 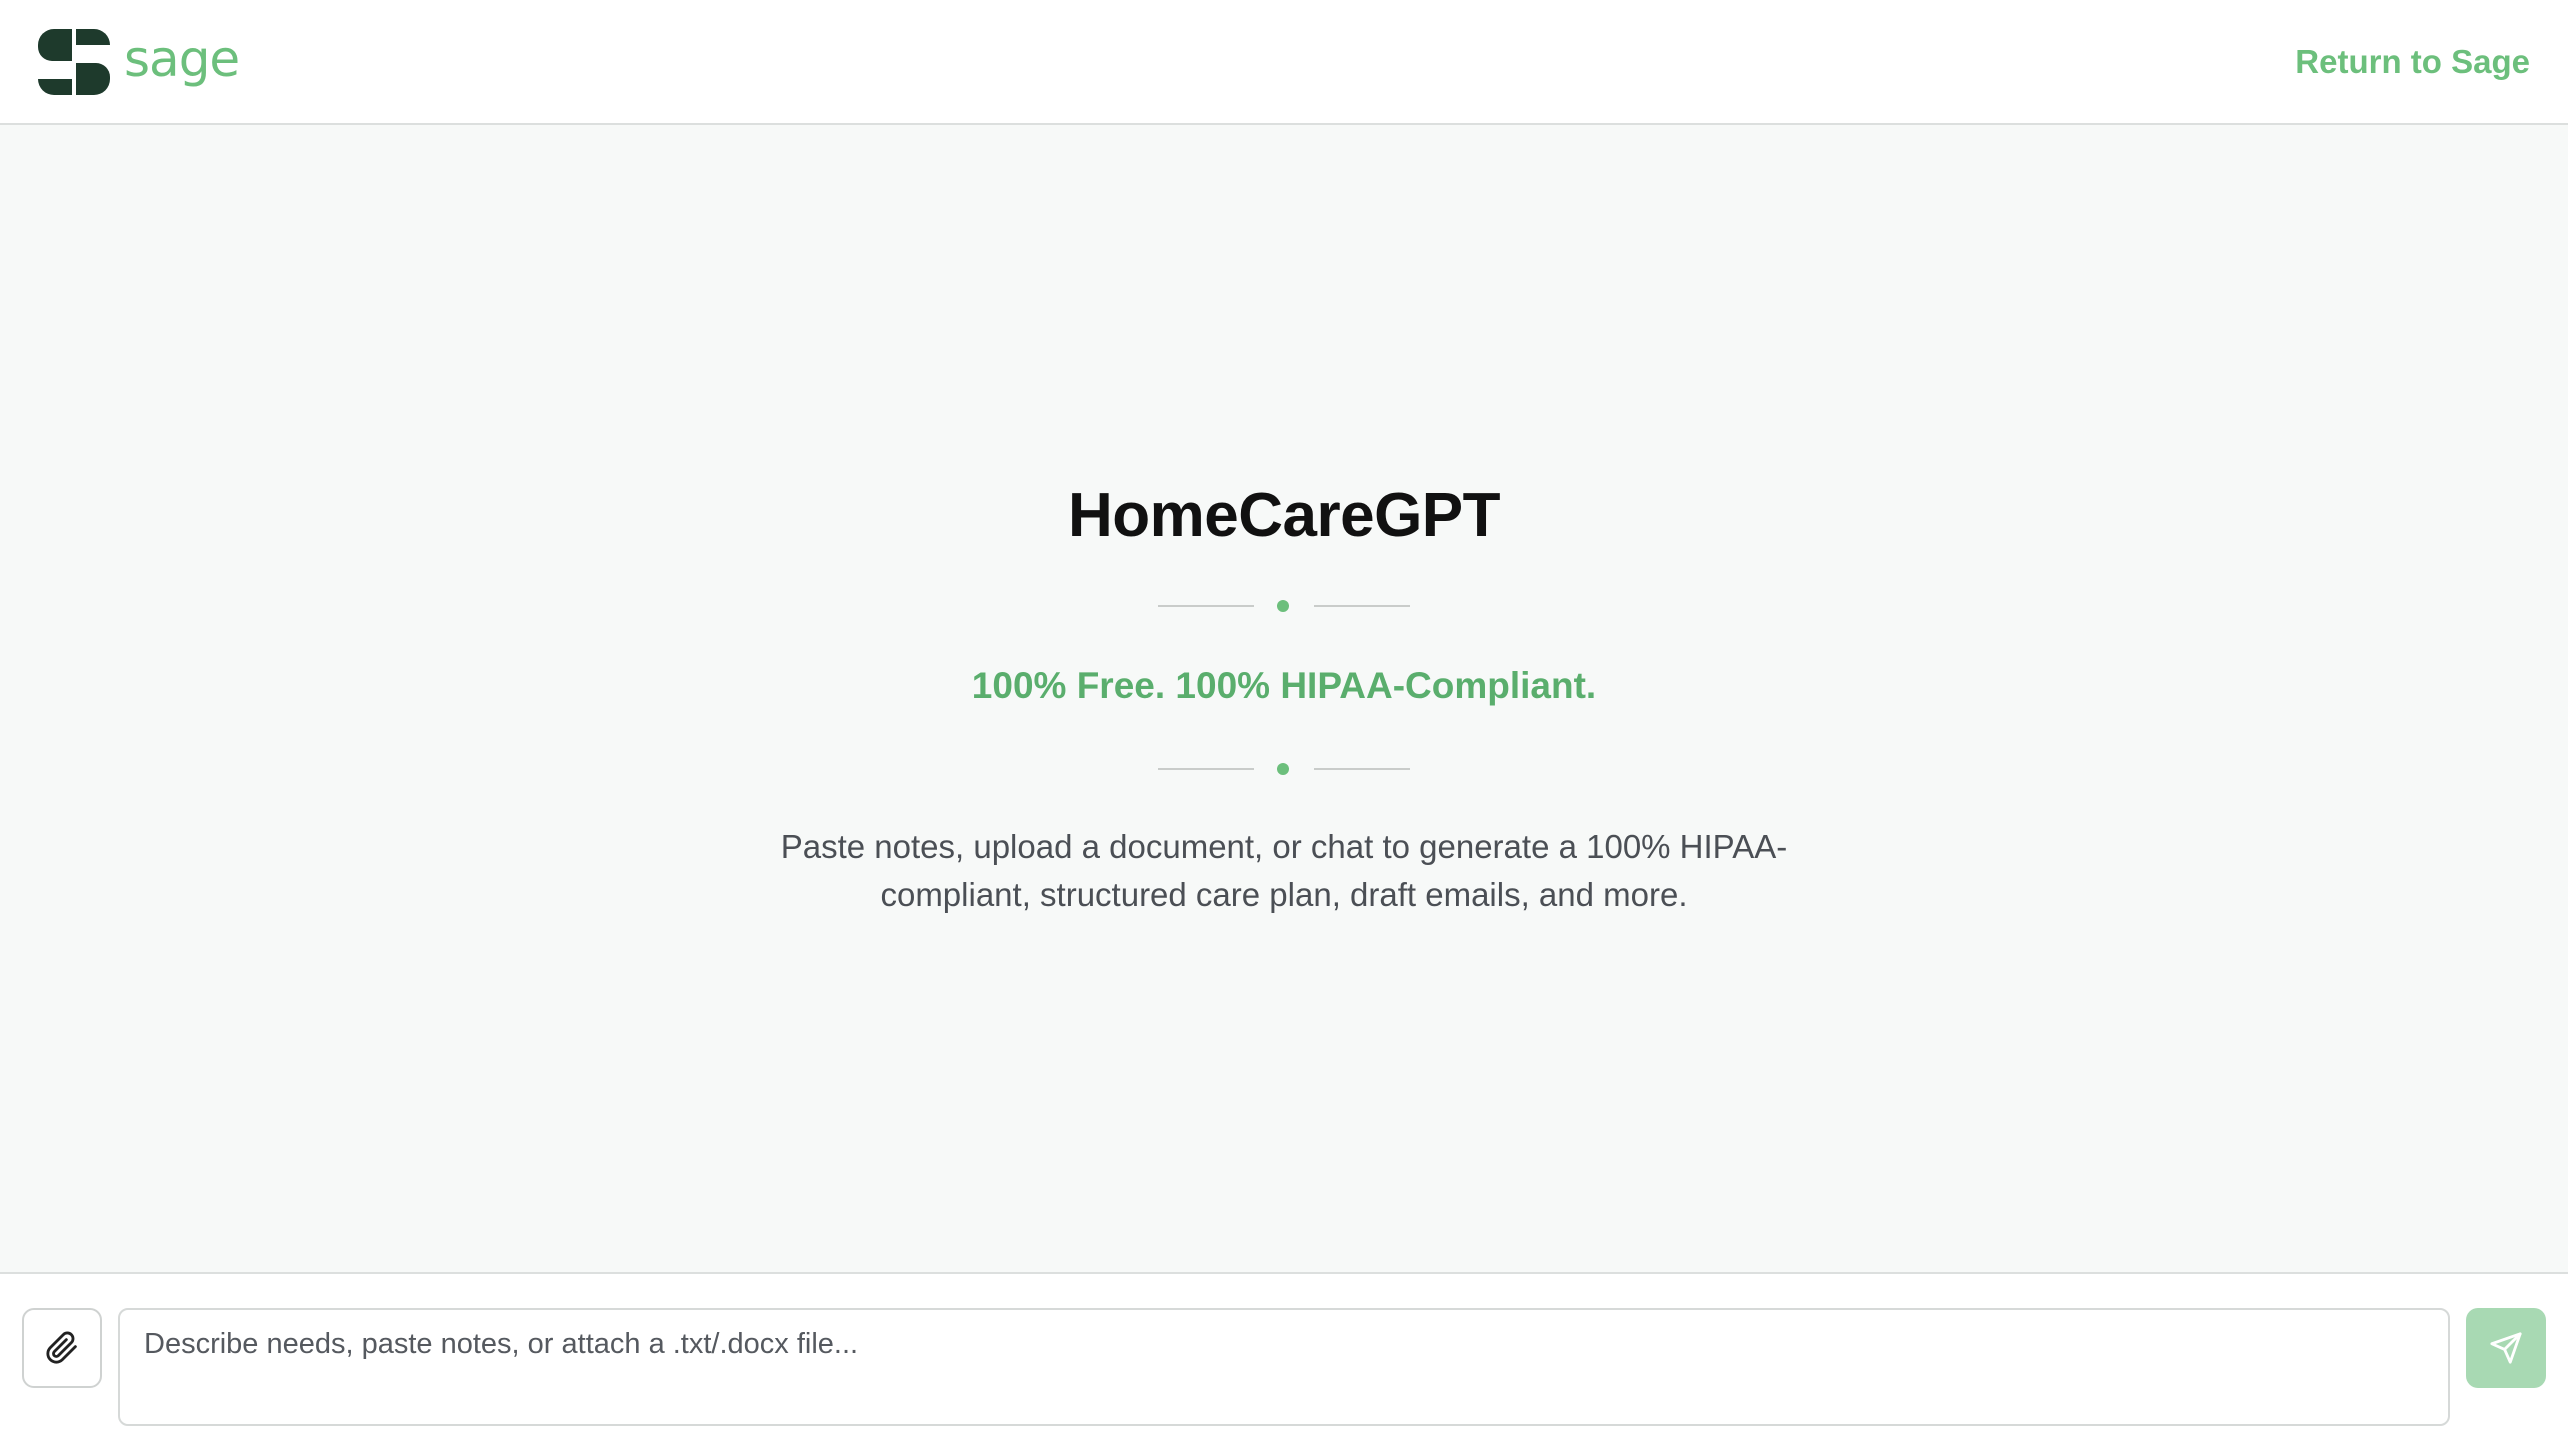 I want to click on attach-file-button, so click(x=62, y=1348).